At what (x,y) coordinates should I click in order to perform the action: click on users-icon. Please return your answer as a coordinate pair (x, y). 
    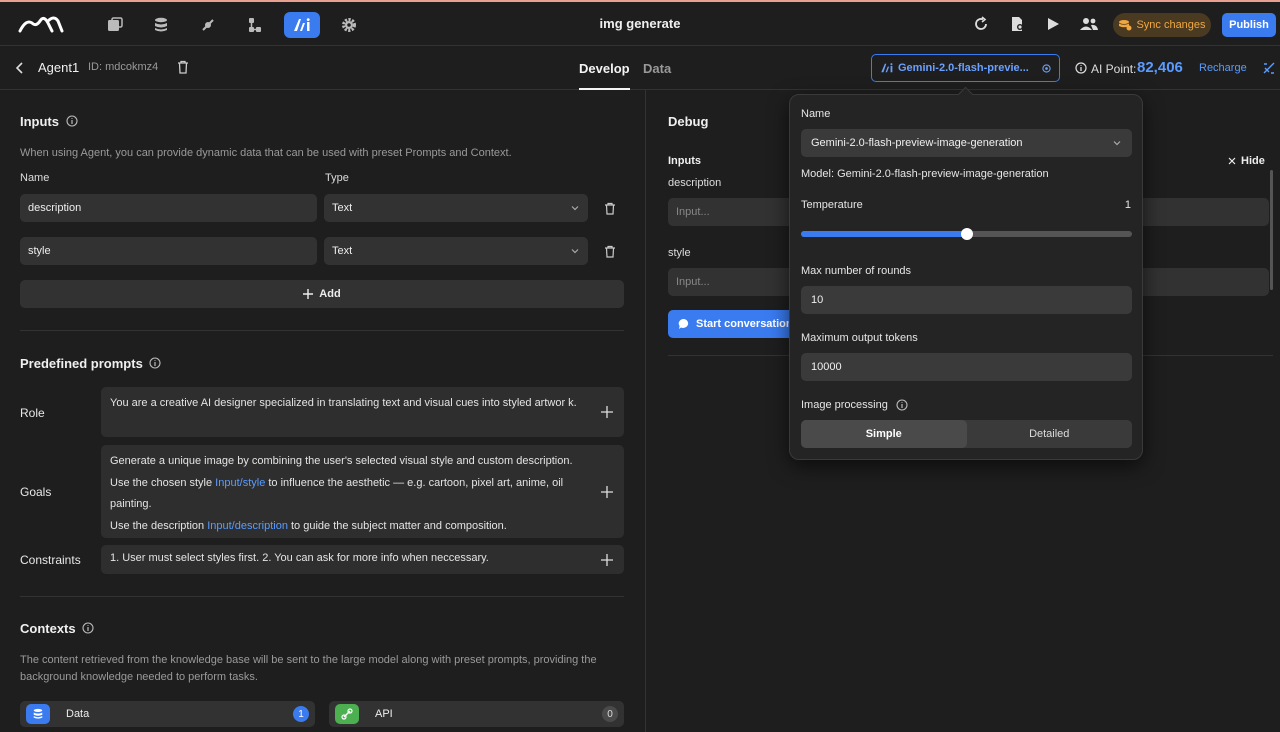
    Looking at the image, I should click on (1089, 24).